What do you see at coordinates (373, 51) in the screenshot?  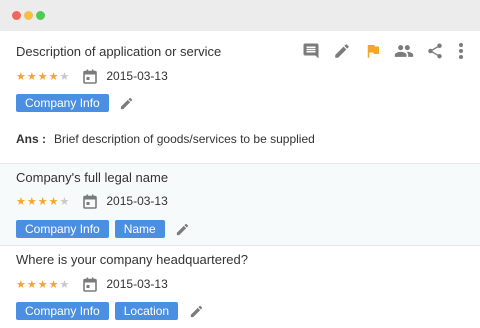 I see `flag-icon` at bounding box center [373, 51].